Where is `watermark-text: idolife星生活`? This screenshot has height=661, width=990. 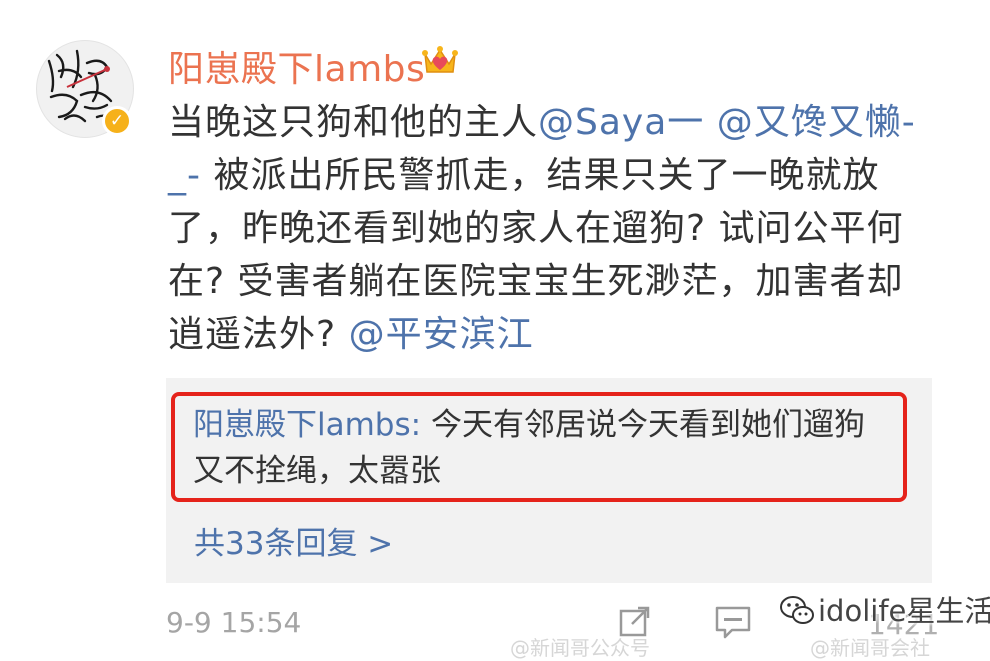 watermark-text: idolife星生活 is located at coordinates (904, 611).